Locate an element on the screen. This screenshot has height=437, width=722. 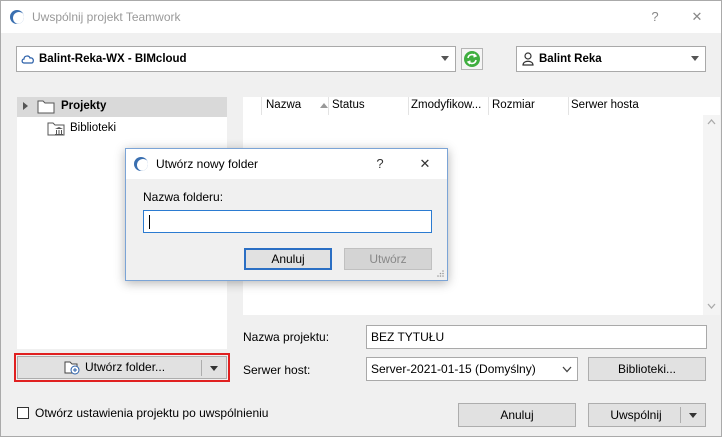
dialog-title-bar: Utwórz nowy folder ? ✕ is located at coordinates (286, 164).